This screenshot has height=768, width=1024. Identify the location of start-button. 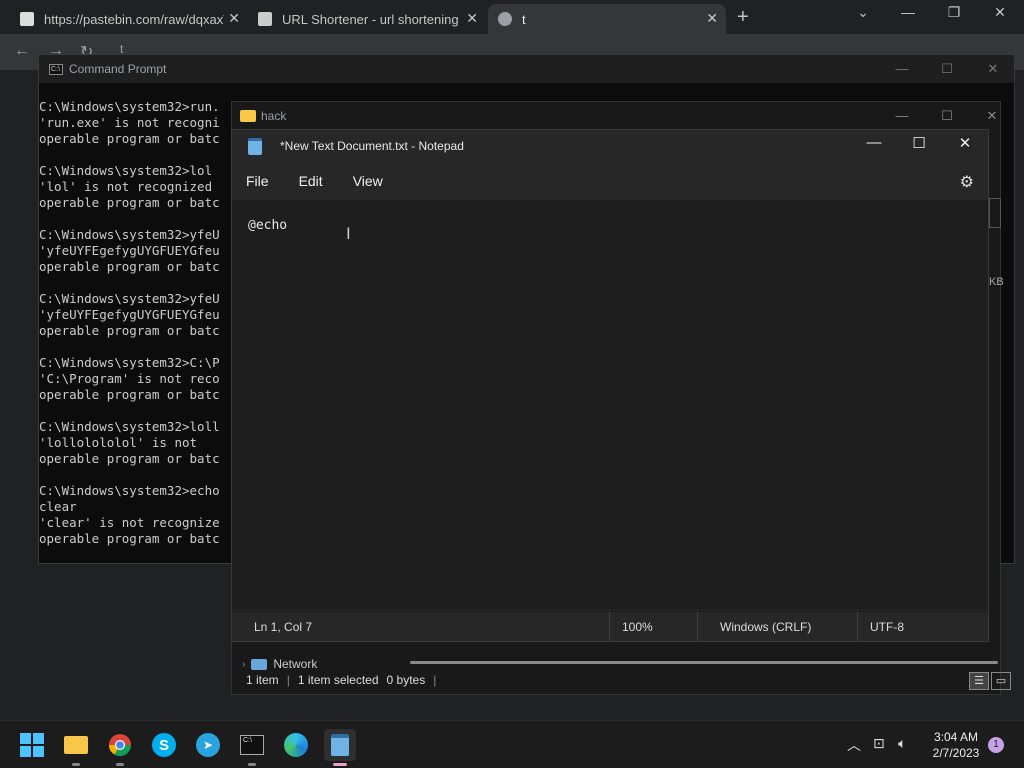
(32, 745).